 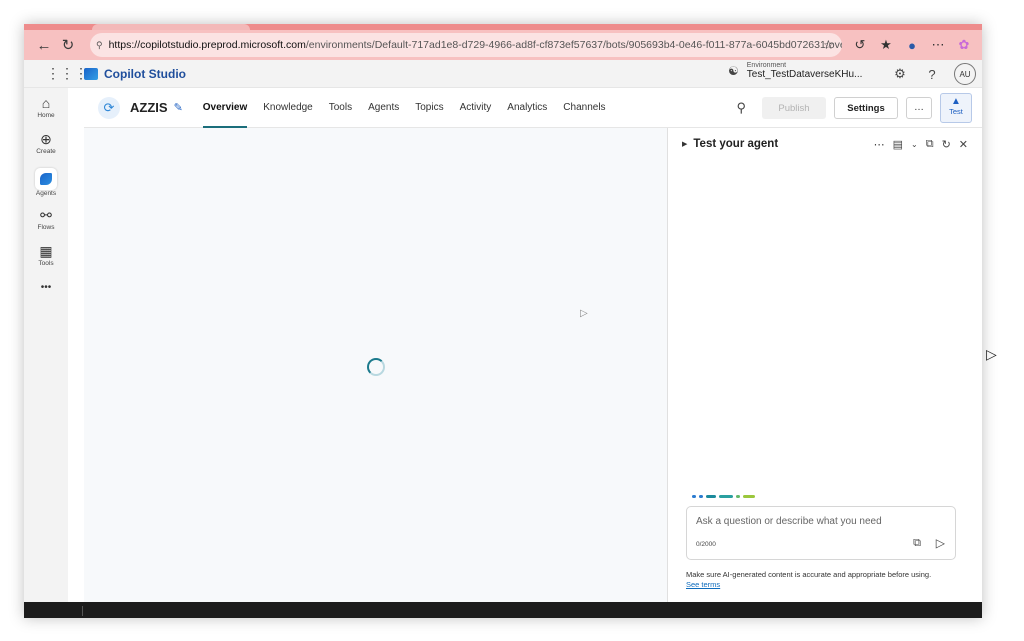 I want to click on caret-right-icon: ▶, so click(x=684, y=144).